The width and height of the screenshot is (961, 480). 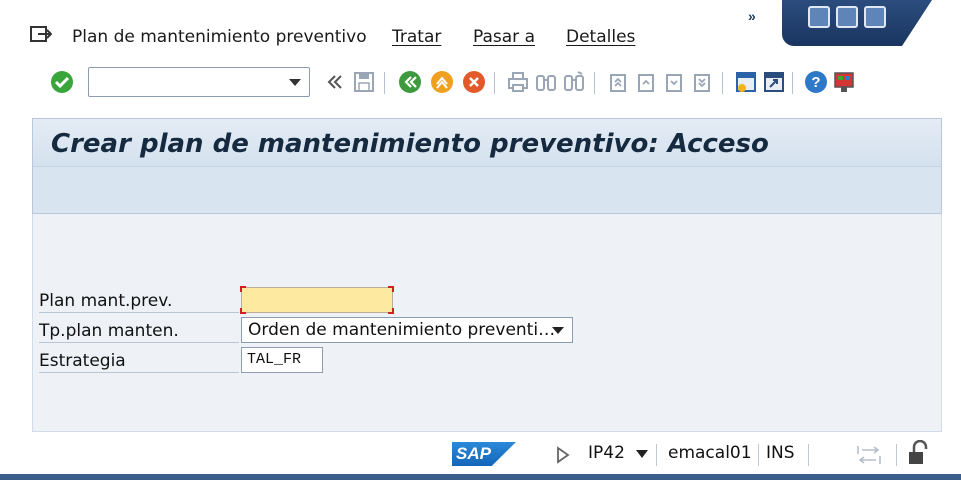 What do you see at coordinates (317, 300) in the screenshot?
I see `plan-input` at bounding box center [317, 300].